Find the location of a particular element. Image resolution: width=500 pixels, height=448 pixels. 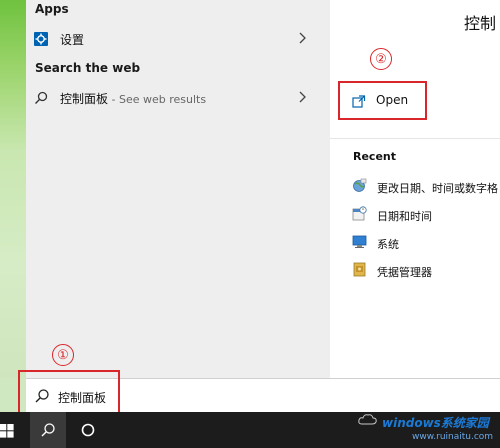

result-label: 控制面板 - See web results is located at coordinates (133, 98).